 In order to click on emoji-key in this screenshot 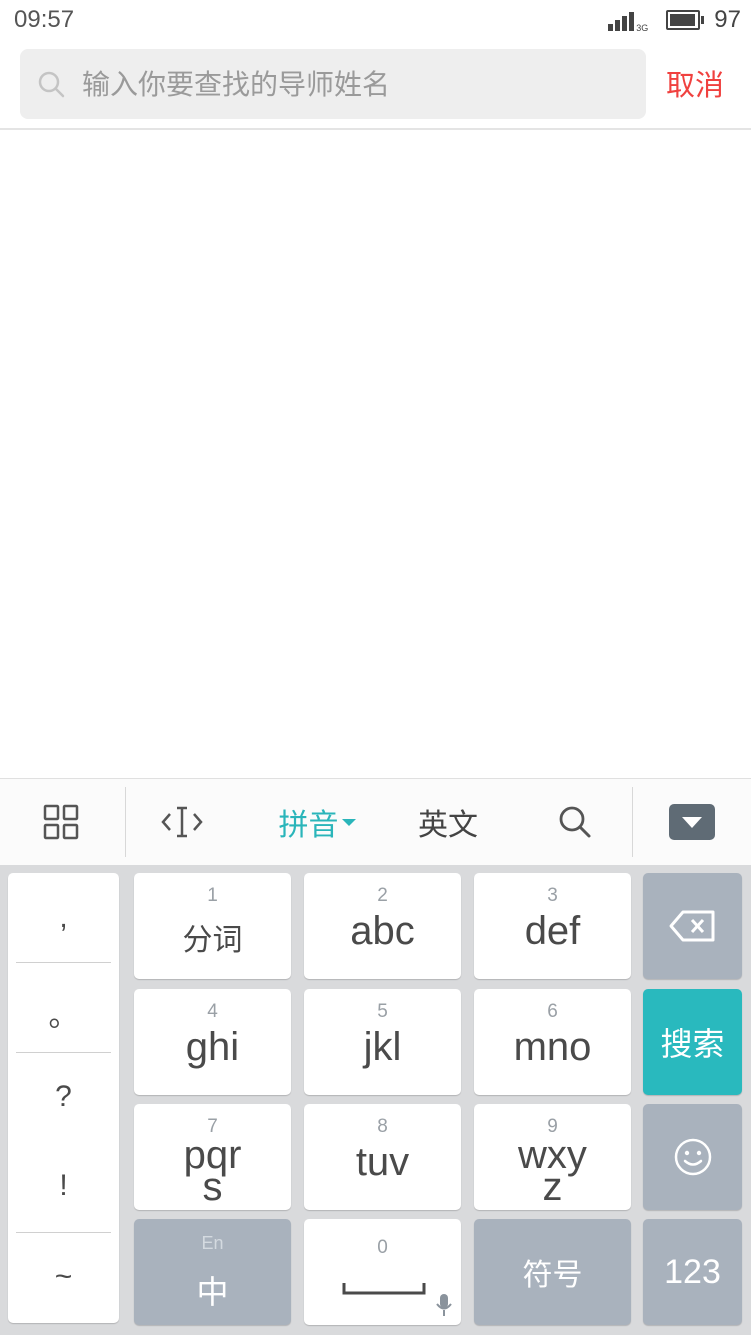, I will do `click(692, 1157)`.